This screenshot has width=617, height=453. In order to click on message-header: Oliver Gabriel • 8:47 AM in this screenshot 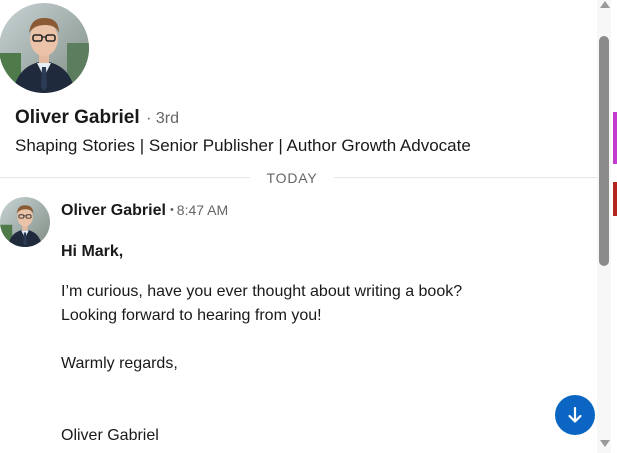, I will do `click(144, 211)`.